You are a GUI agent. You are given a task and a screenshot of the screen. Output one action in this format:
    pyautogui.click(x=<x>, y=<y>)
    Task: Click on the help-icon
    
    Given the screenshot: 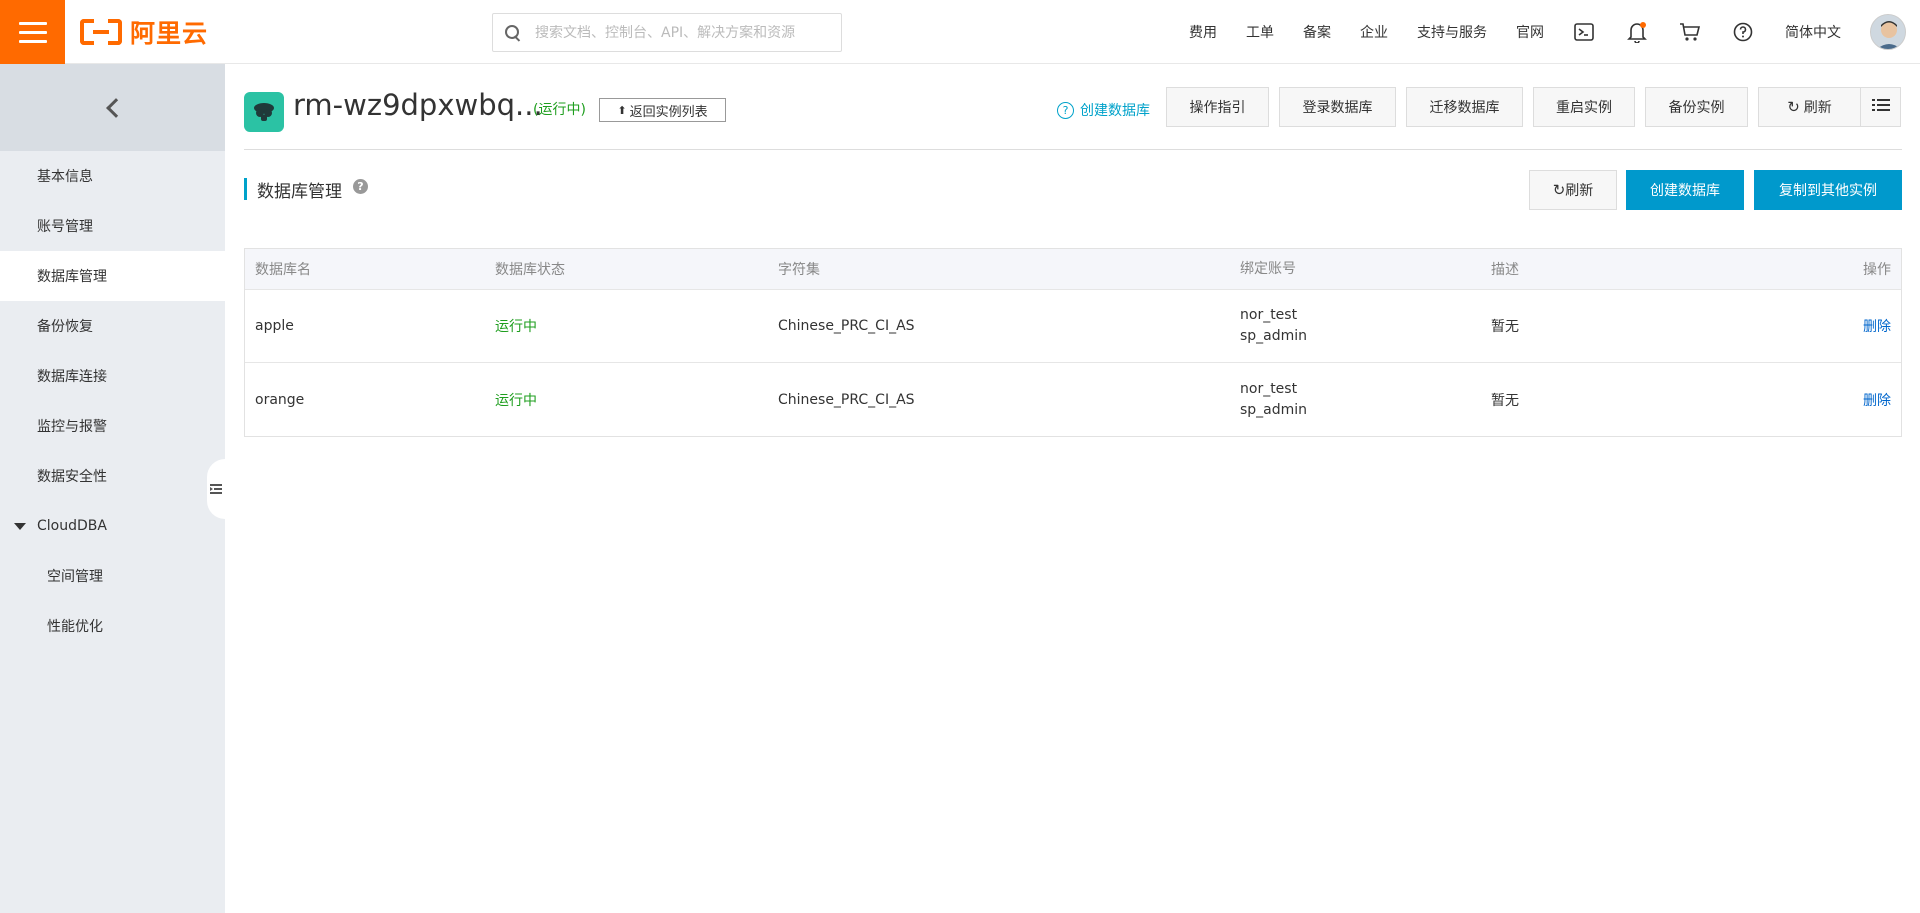 What is the action you would take?
    pyautogui.click(x=1743, y=32)
    